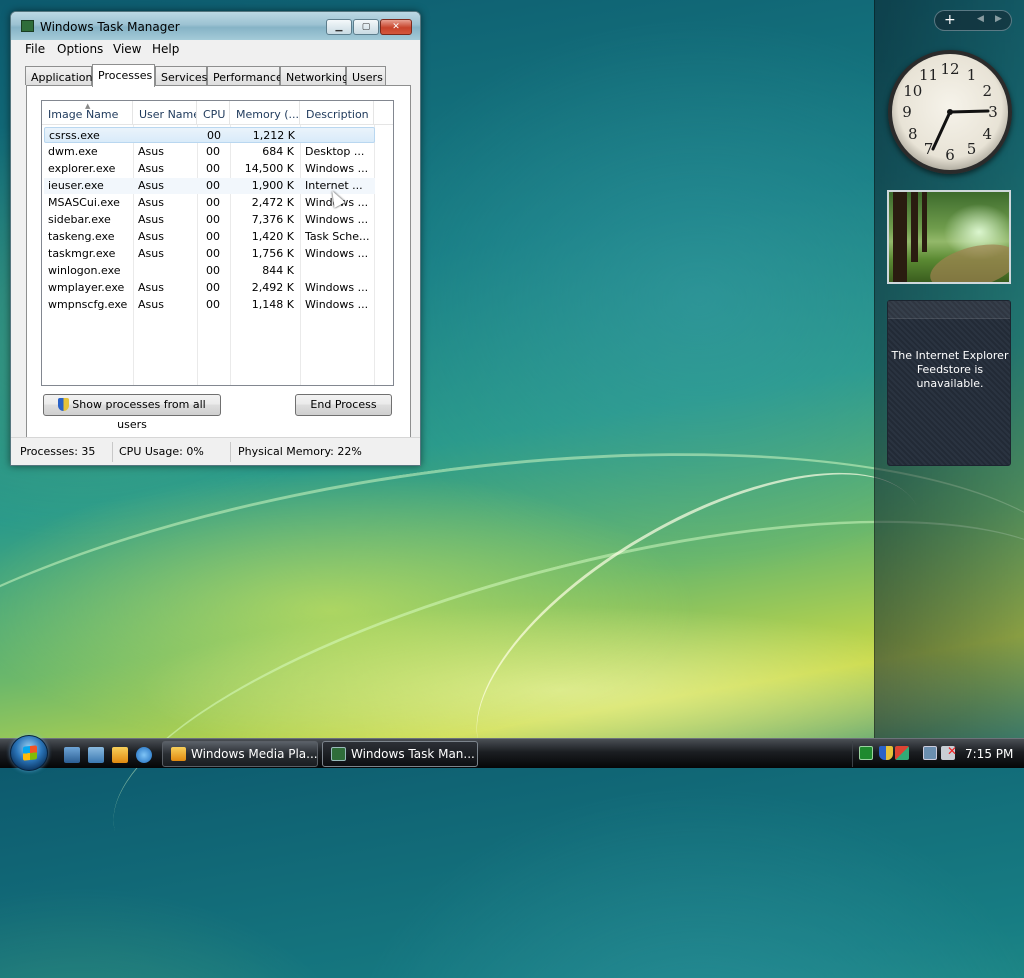 This screenshot has width=1024, height=978. Describe the element at coordinates (339, 27) in the screenshot. I see `minimize-button: ▁` at that location.